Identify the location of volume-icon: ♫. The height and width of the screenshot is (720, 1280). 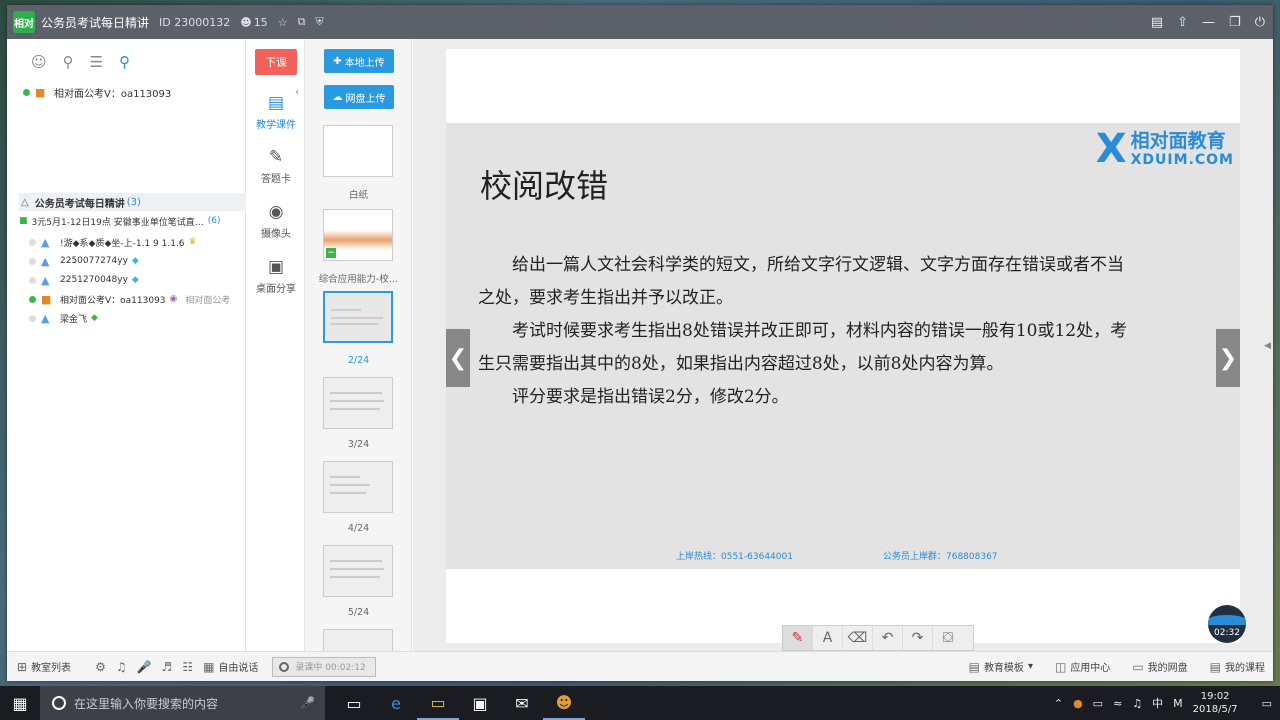
(1137, 703).